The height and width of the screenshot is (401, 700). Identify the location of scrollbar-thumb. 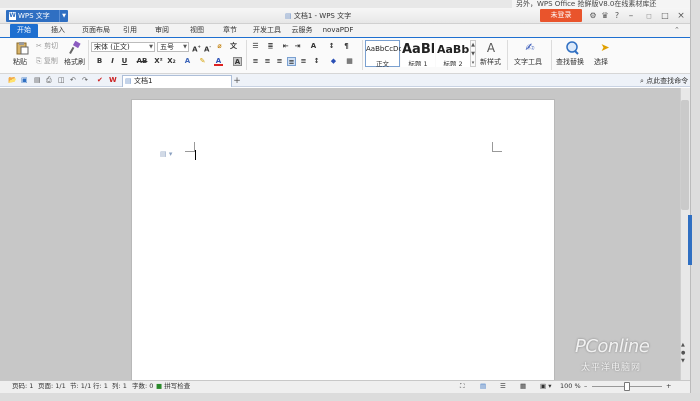
(685, 155).